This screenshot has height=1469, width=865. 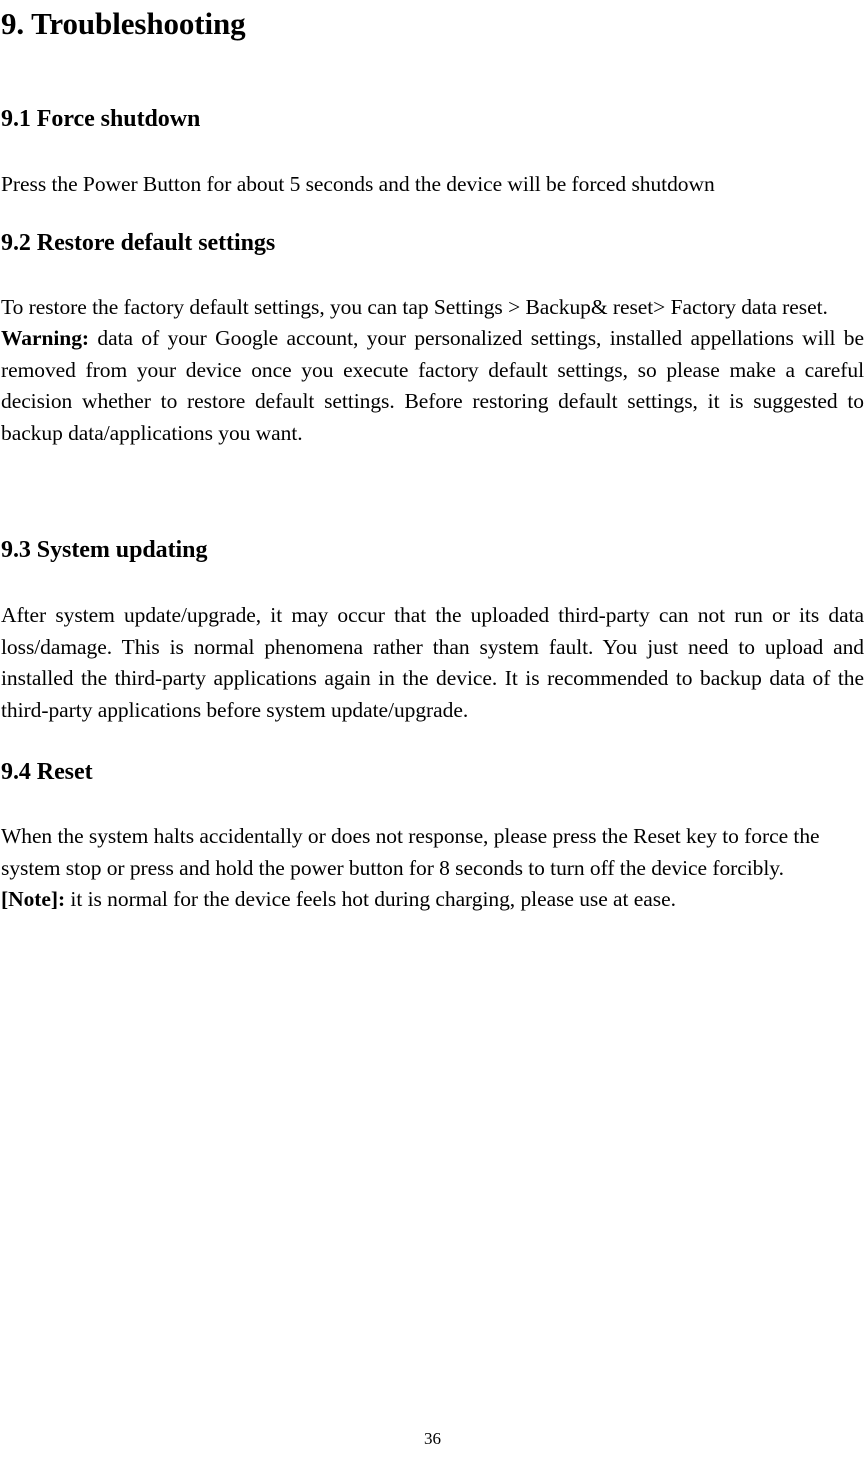 What do you see at coordinates (101, 119) in the screenshot?
I see `section-heading-9-1: 9.1 Force shutdown` at bounding box center [101, 119].